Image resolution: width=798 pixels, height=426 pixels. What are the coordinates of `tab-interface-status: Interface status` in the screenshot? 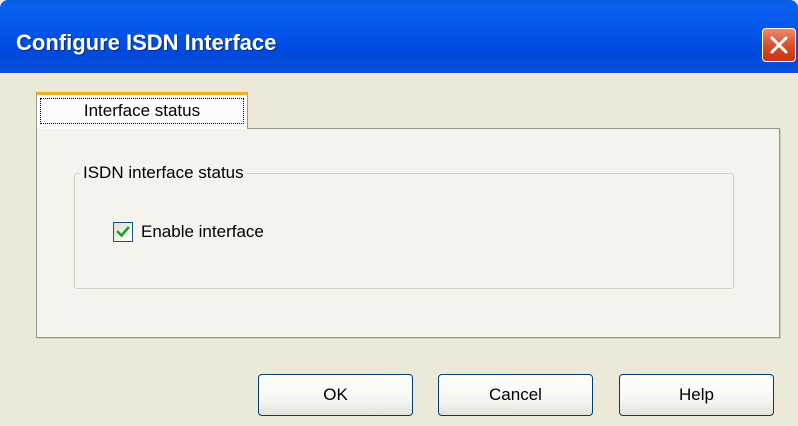 It's located at (142, 110).